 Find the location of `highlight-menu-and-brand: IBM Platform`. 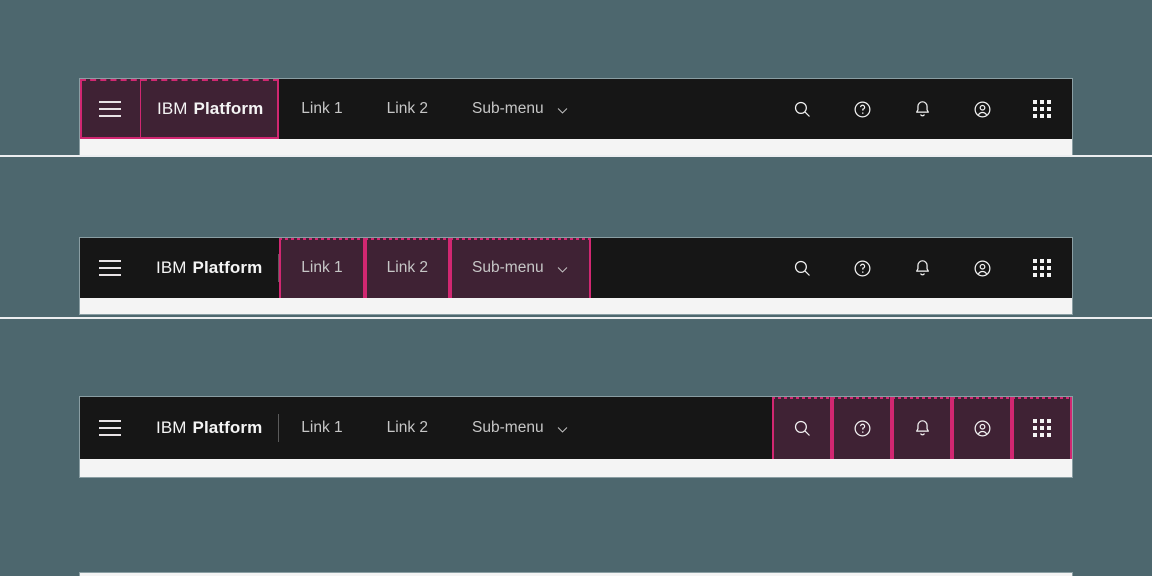

highlight-menu-and-brand: IBM Platform is located at coordinates (180, 109).